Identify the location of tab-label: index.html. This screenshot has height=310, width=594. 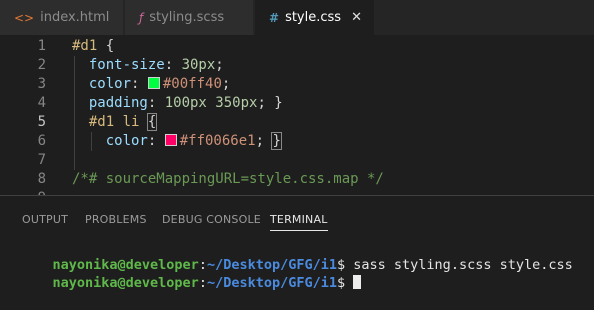
(75, 17).